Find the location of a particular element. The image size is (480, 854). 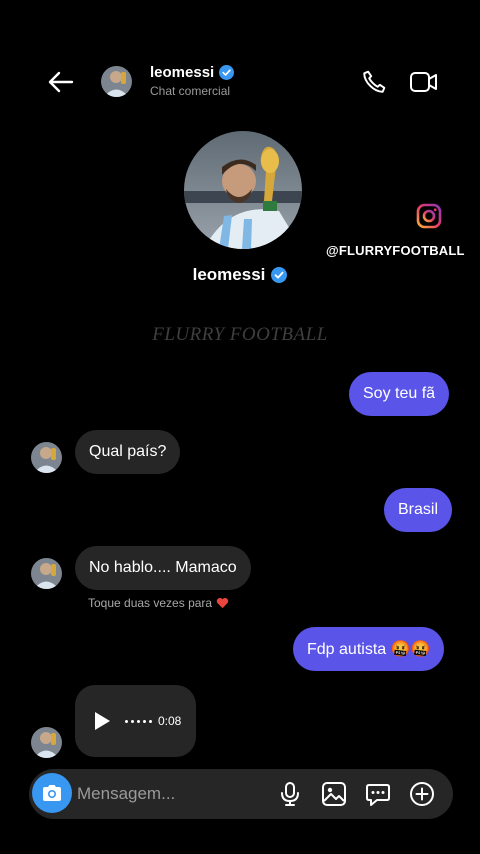

gallery-button is located at coordinates (334, 794).